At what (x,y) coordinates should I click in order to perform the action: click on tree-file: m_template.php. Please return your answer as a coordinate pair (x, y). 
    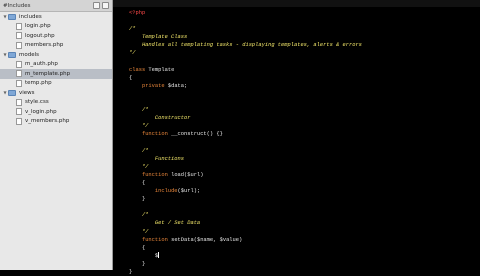
    Looking at the image, I should click on (56, 74).